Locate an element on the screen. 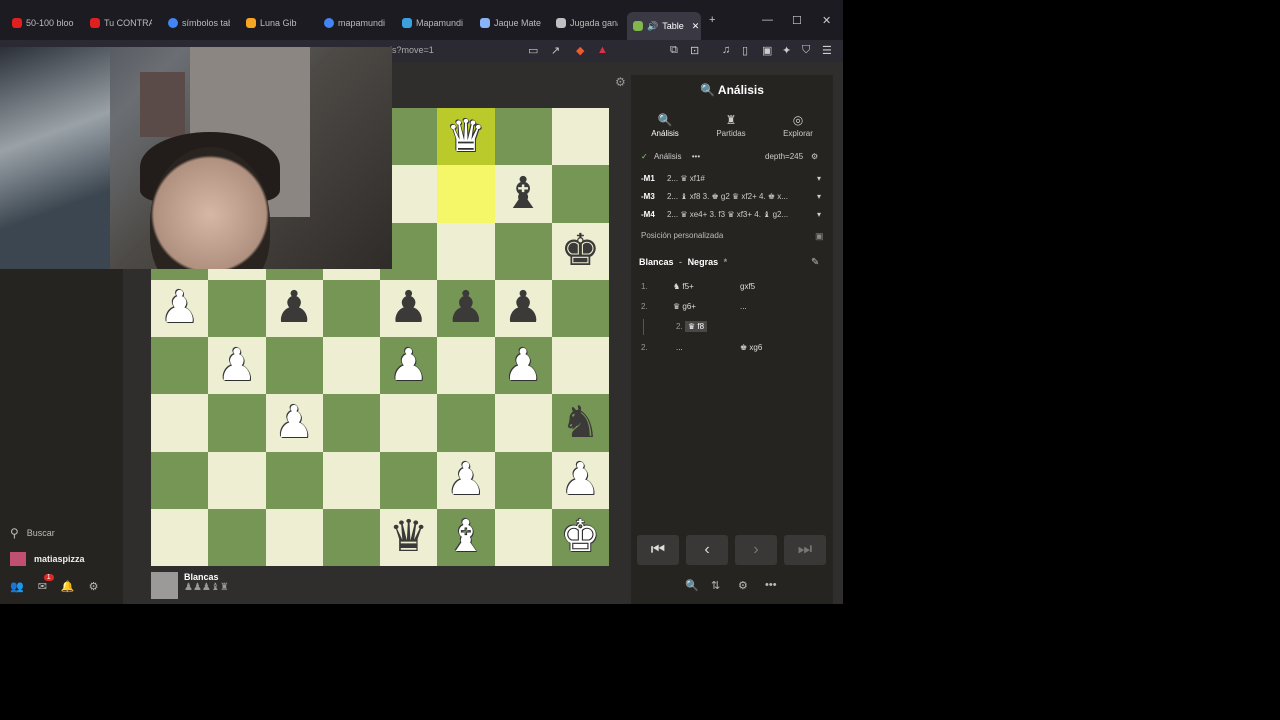  board-square-g3 is located at coordinates (523, 423).